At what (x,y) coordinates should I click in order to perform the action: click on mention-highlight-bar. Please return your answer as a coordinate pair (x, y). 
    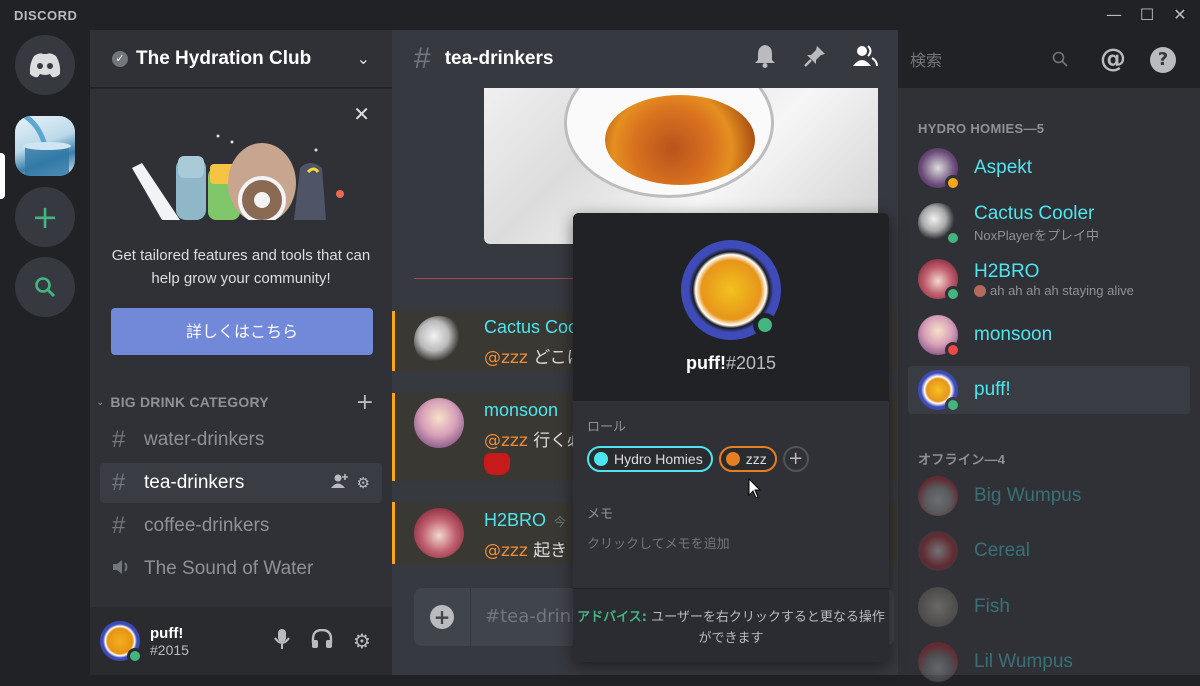
    Looking at the image, I should click on (393, 533).